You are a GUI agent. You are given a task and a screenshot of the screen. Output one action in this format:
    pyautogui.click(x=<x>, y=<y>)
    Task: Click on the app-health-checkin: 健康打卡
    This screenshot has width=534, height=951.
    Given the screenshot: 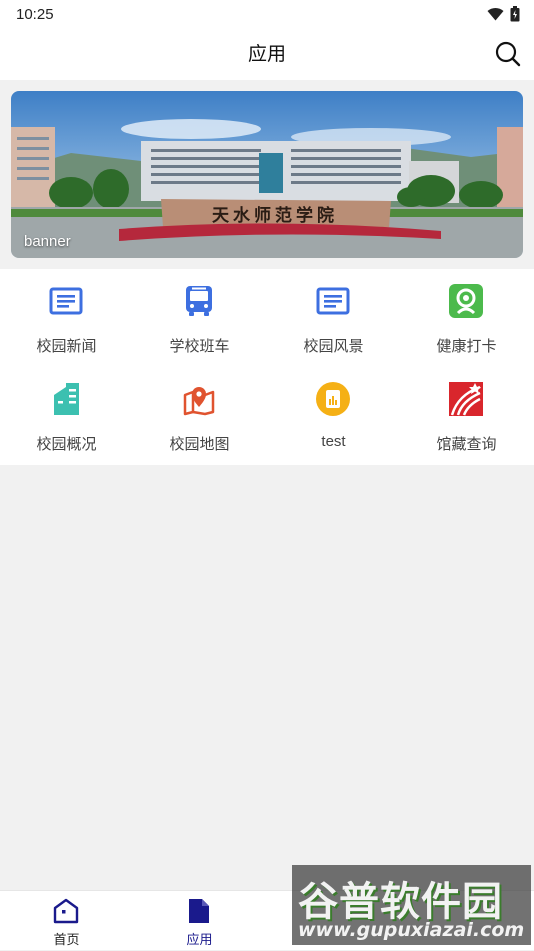 What is the action you would take?
    pyautogui.click(x=466, y=318)
    